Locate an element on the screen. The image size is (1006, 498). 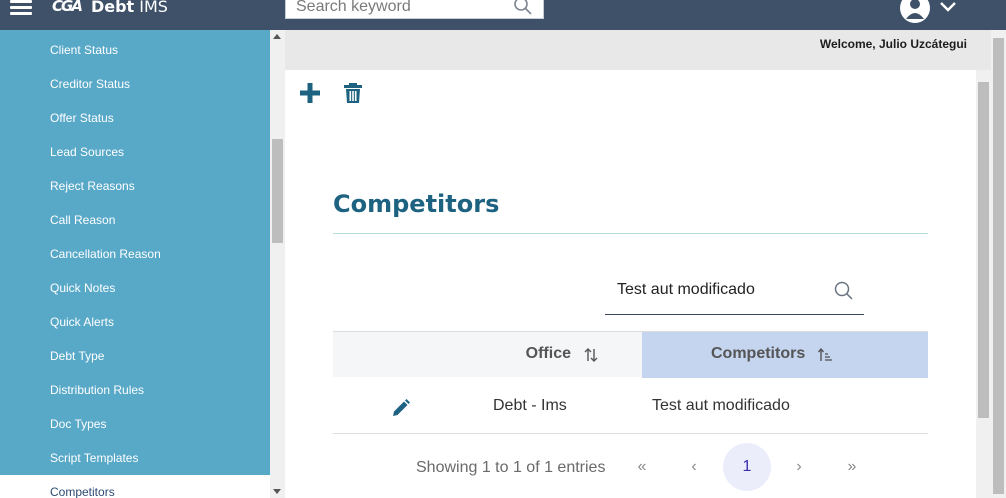
column-label-competitors: Competitors is located at coordinates (758, 353).